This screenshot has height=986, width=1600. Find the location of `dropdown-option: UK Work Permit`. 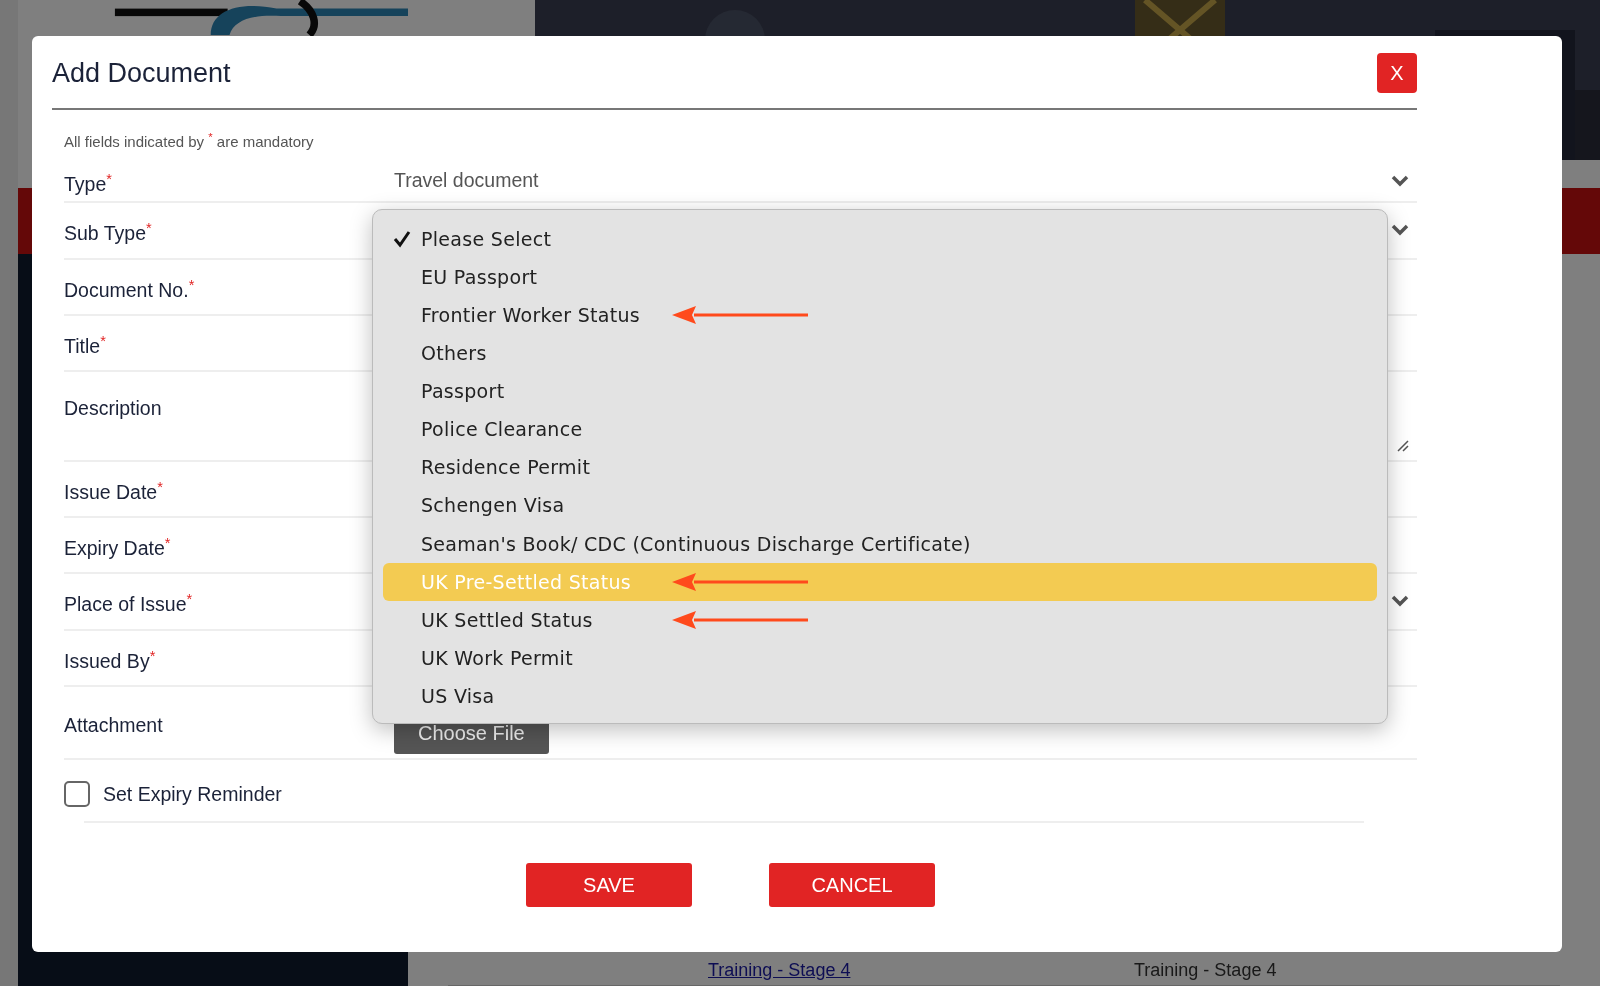

dropdown-option: UK Work Permit is located at coordinates (880, 658).